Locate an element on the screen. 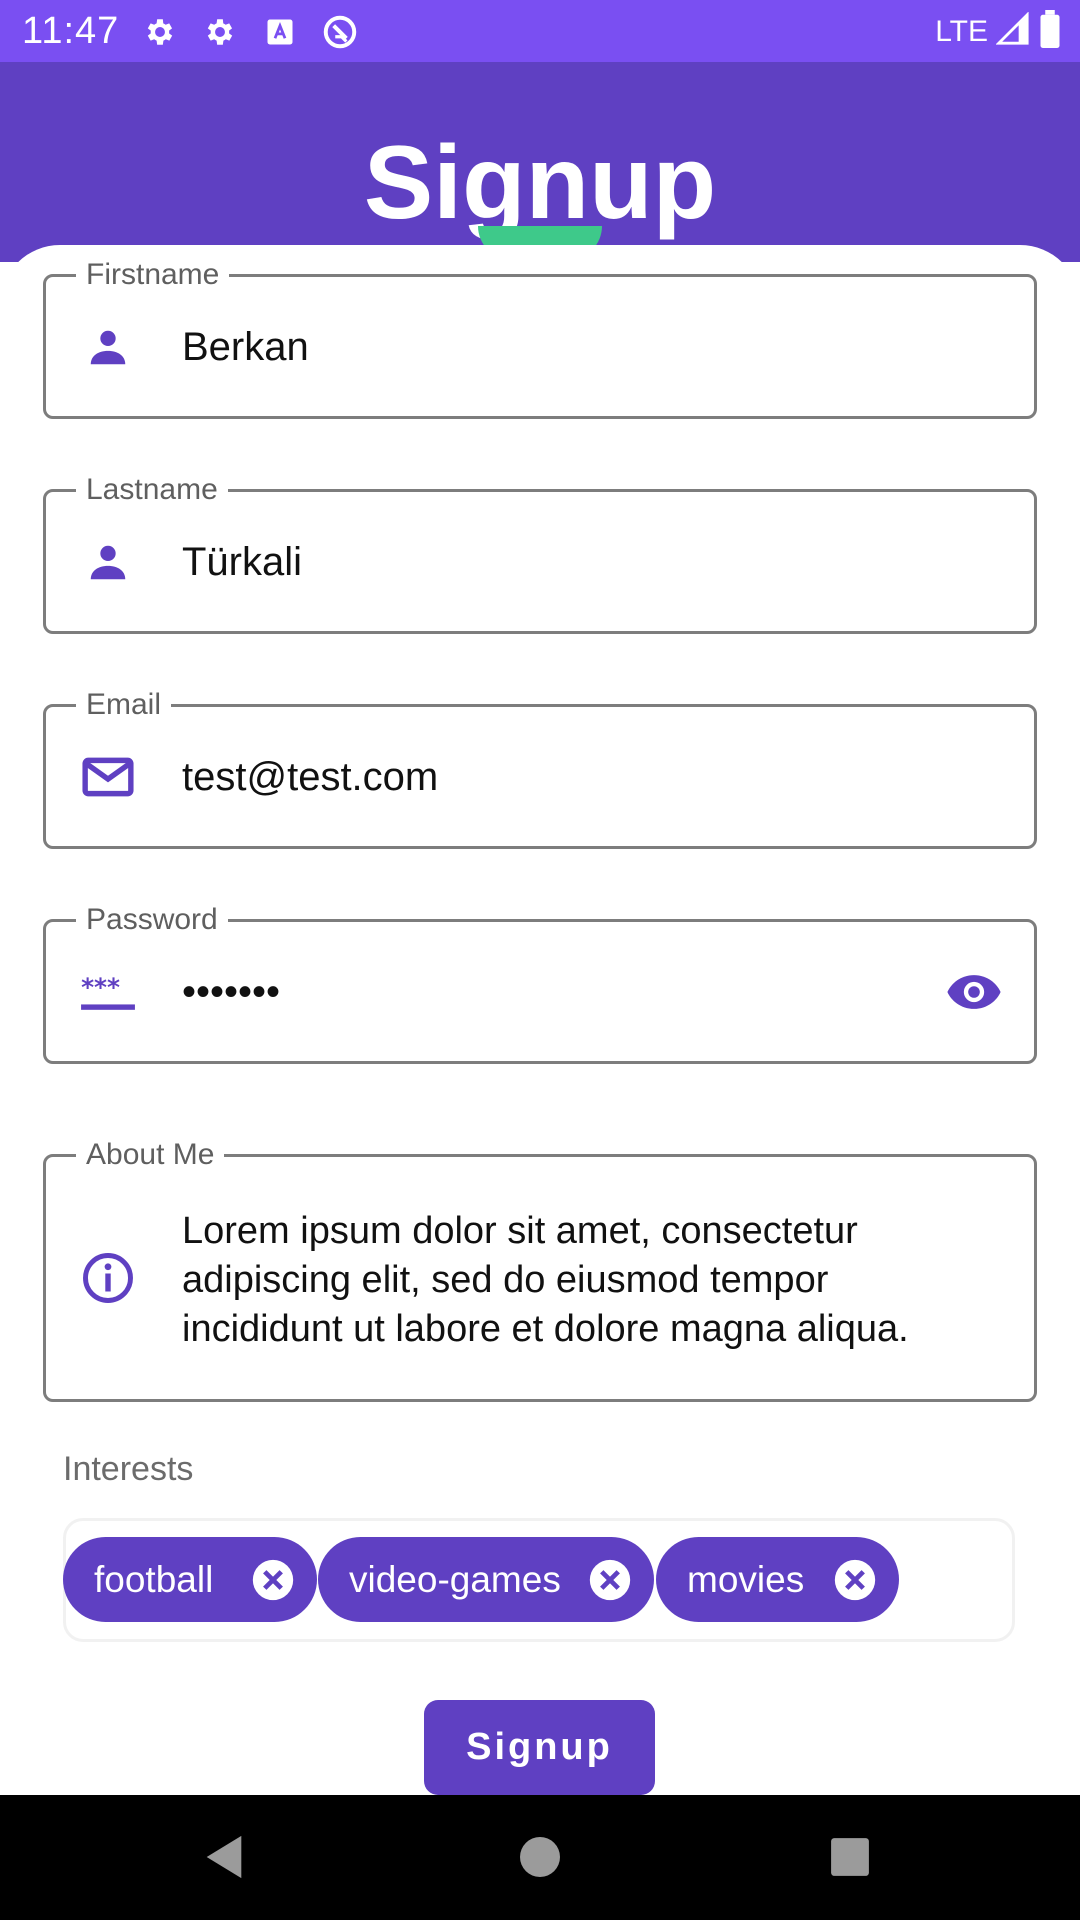 This screenshot has width=1080, height=1920. interests-label: Interests is located at coordinates (128, 1469).